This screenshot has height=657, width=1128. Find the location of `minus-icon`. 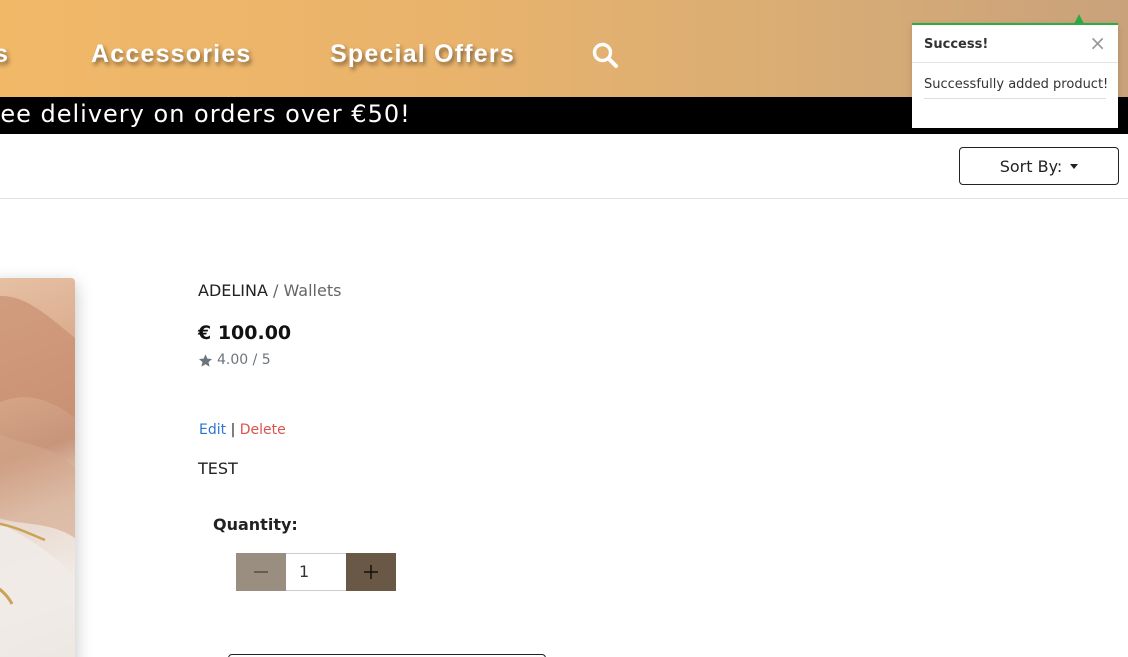

minus-icon is located at coordinates (261, 572).